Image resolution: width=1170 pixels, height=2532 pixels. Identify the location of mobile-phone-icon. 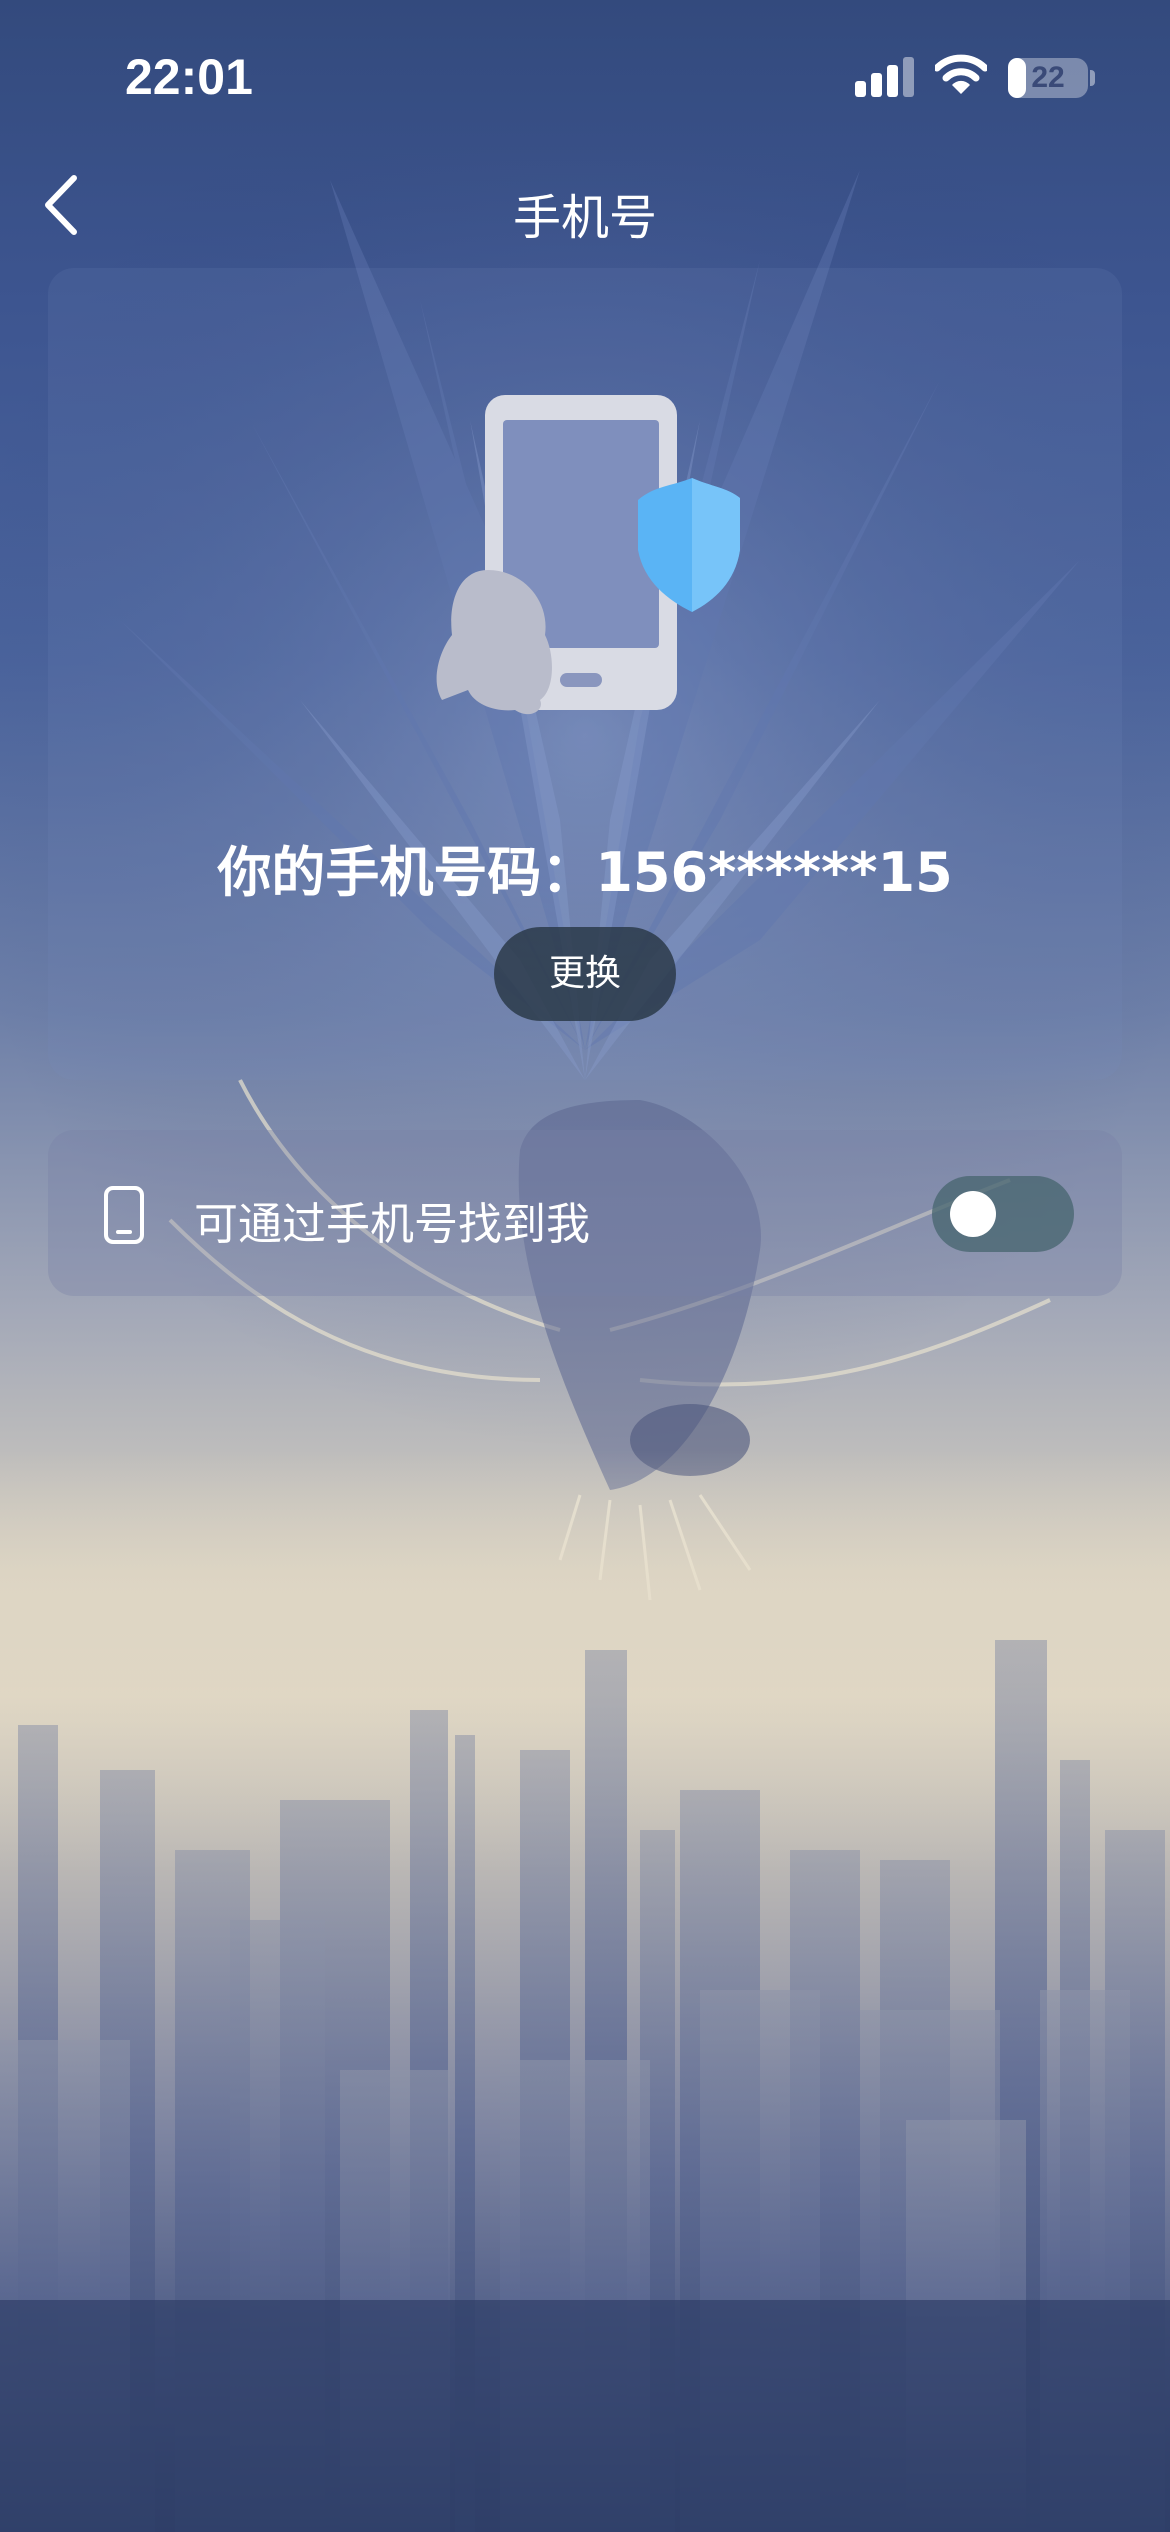
(124, 1215).